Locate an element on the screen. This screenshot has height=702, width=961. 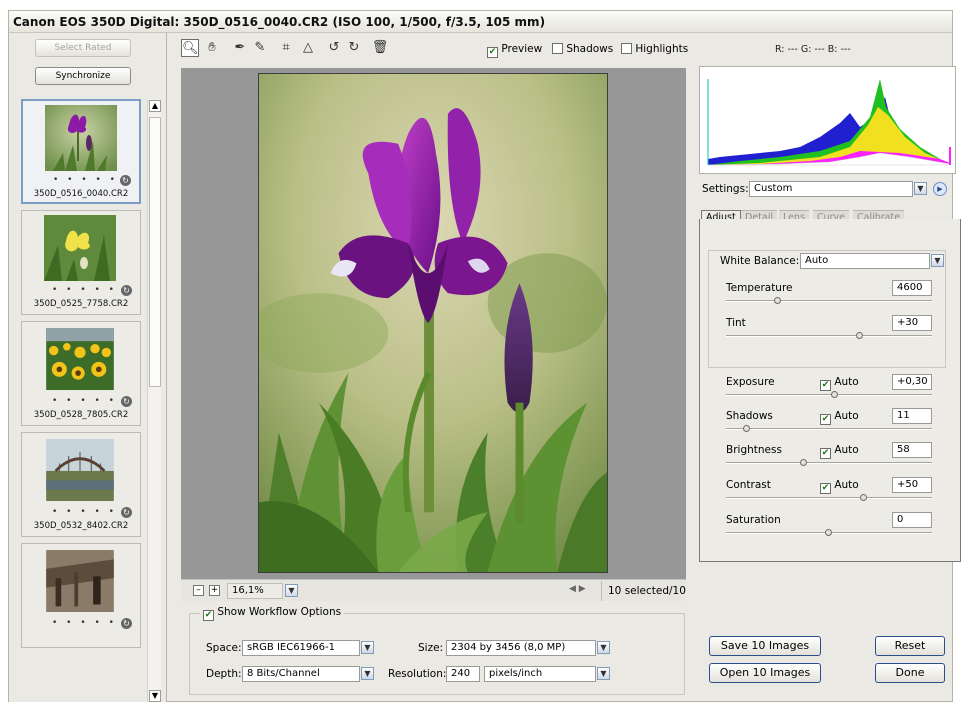
slider-label: Shadows is located at coordinates (749, 416).